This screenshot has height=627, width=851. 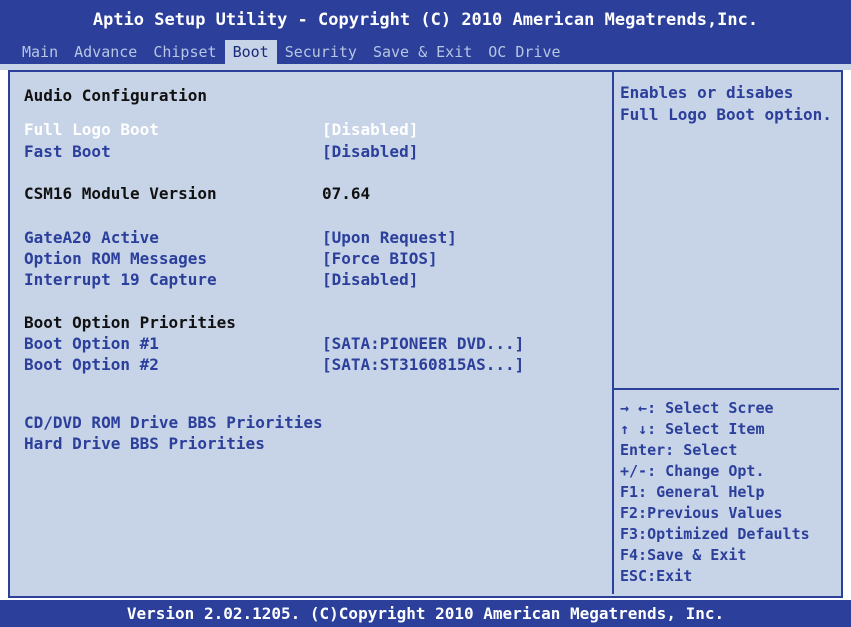 What do you see at coordinates (91, 364) in the screenshot?
I see `boot-option-2-label: Boot Option #2` at bounding box center [91, 364].